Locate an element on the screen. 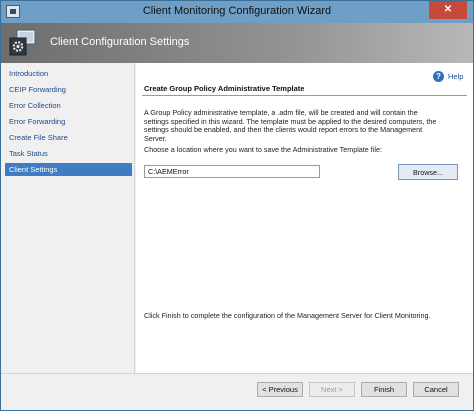 Image resolution: width=474 pixels, height=411 pixels. nav-item-error-forwarding: Error Forwarding is located at coordinates (68, 121).